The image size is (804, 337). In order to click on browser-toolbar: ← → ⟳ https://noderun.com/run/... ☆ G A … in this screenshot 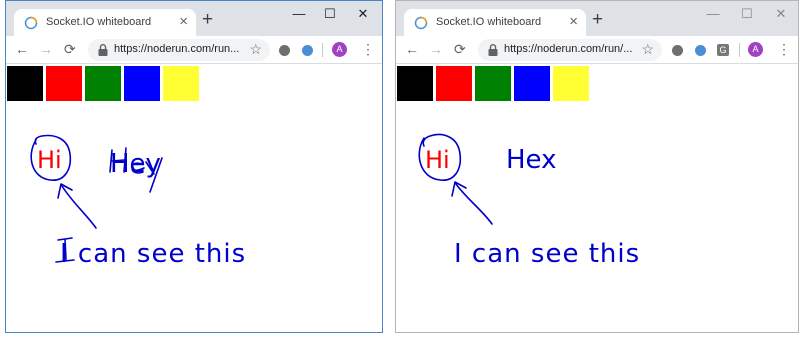, I will do `click(597, 50)`.